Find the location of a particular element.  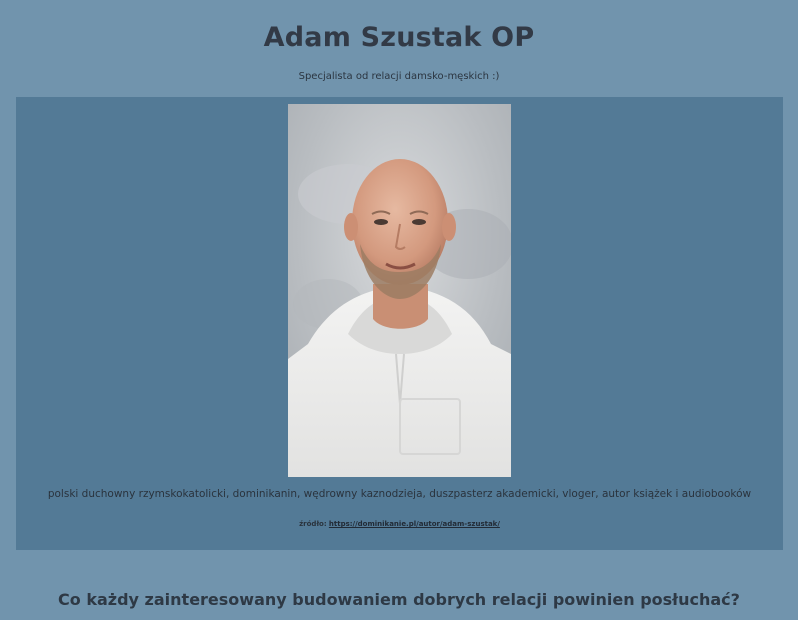

page-title: Adam Szustak OP is located at coordinates (399, 37).